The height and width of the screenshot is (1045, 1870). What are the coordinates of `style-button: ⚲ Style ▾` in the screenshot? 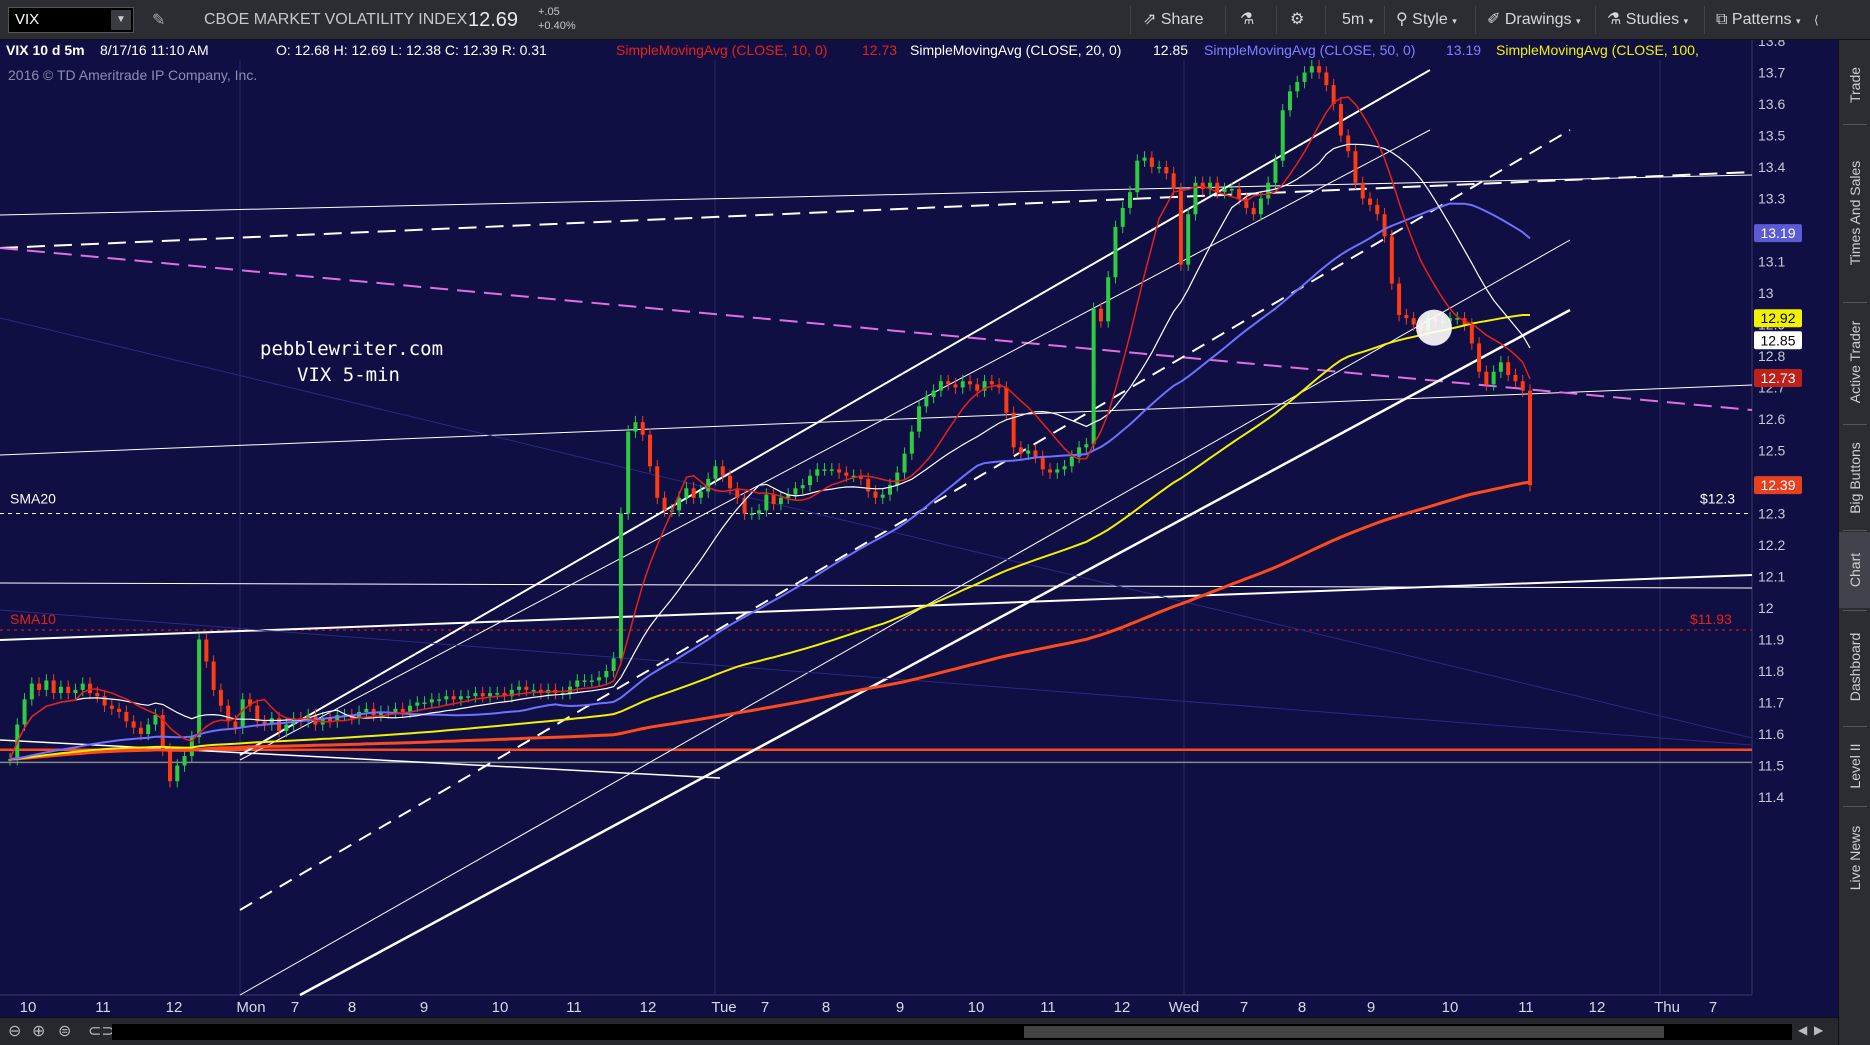 It's located at (1426, 20).